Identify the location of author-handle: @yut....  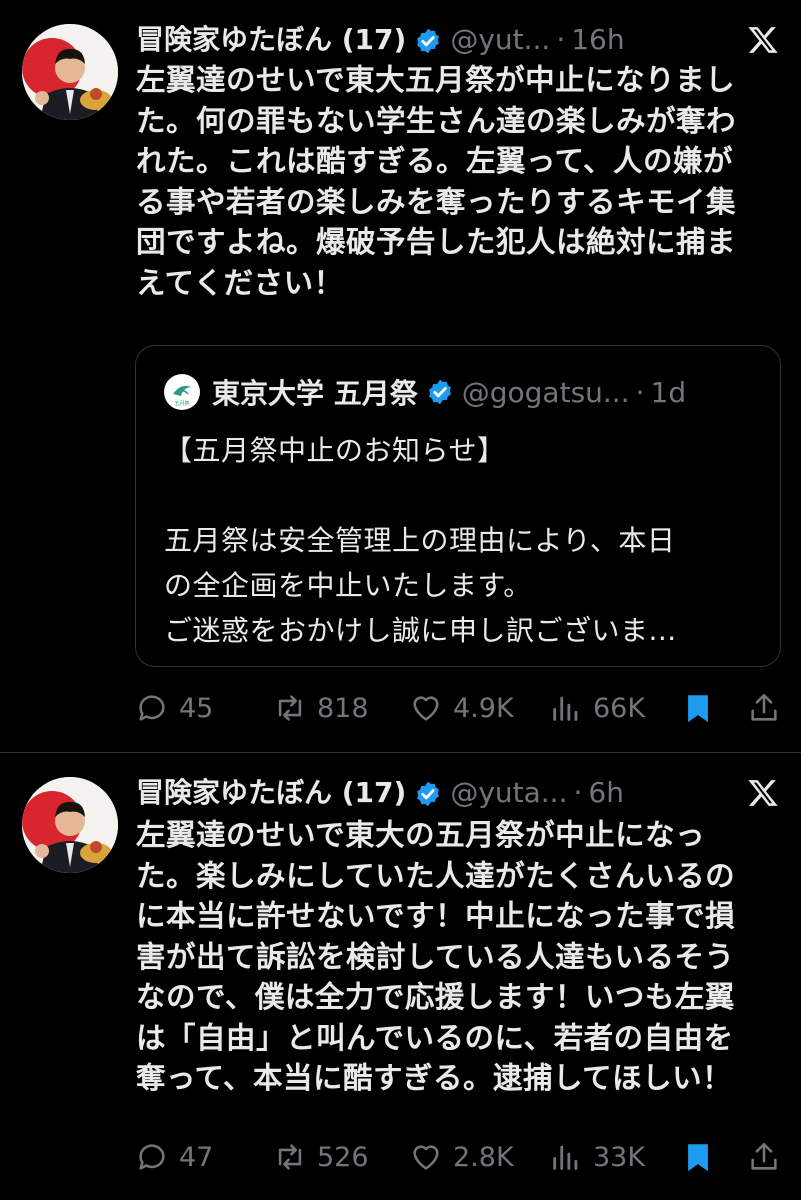
(500, 40).